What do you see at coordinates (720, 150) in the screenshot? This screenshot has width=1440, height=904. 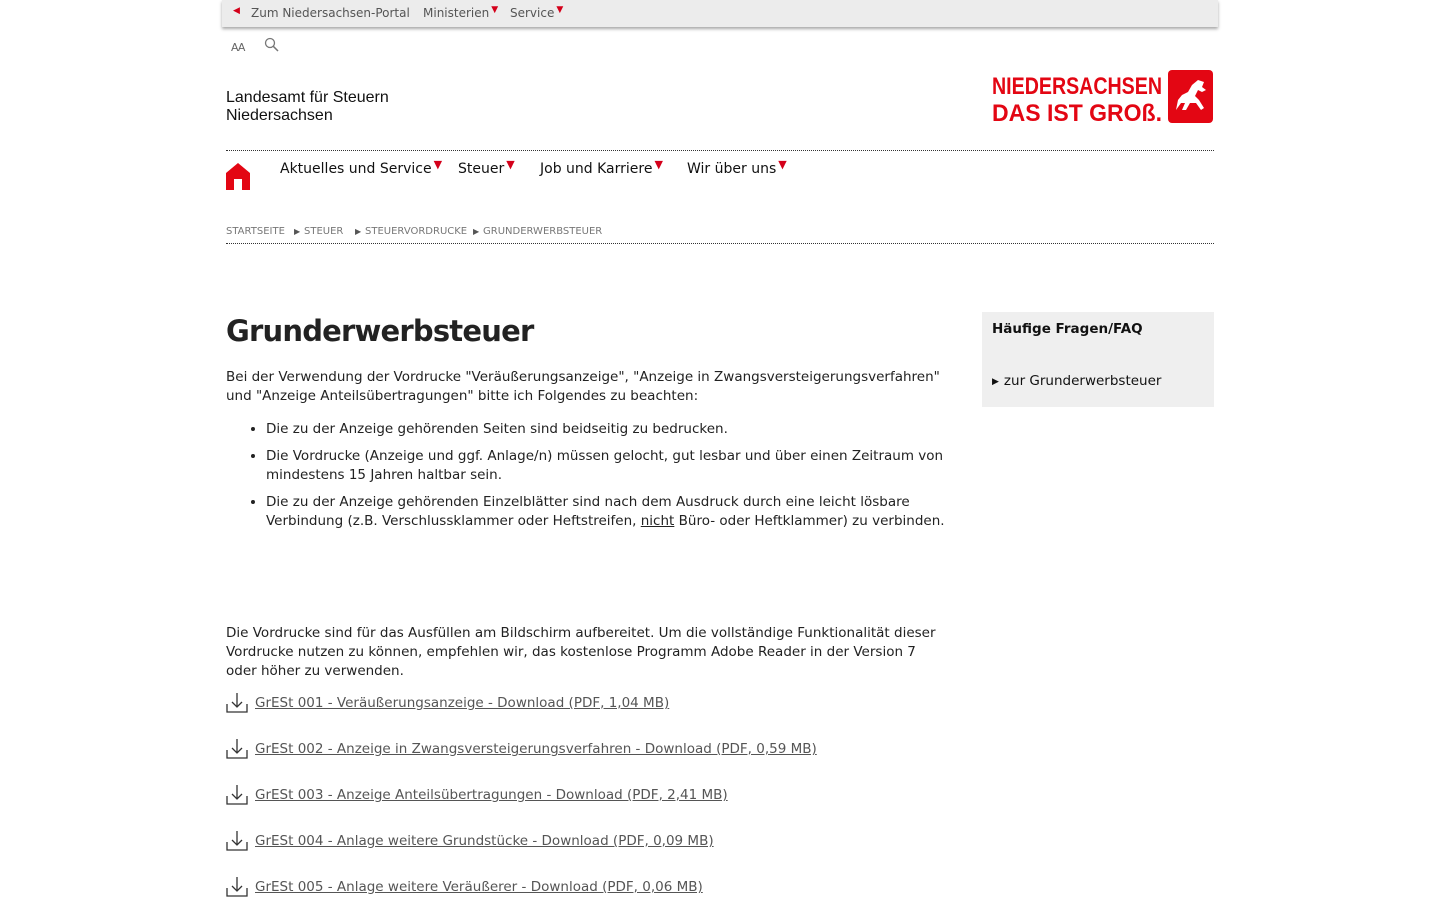 I see `header-divider` at bounding box center [720, 150].